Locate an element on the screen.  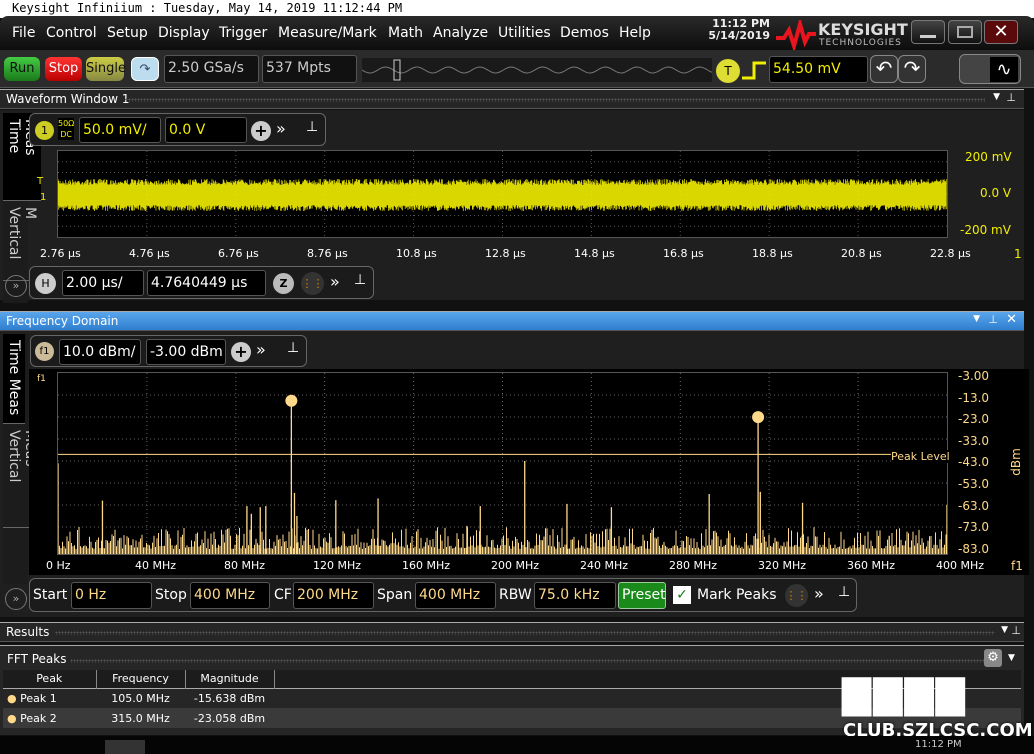
undo-button: ↶ is located at coordinates (884, 69).